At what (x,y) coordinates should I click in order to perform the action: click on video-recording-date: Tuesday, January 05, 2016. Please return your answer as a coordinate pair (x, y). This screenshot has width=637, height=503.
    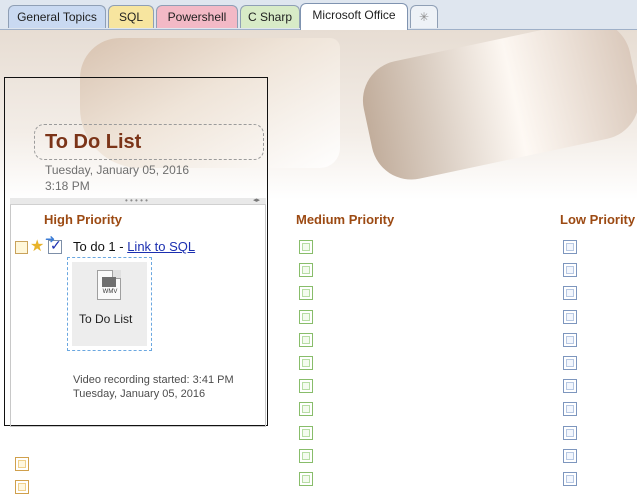
    Looking at the image, I should click on (139, 394).